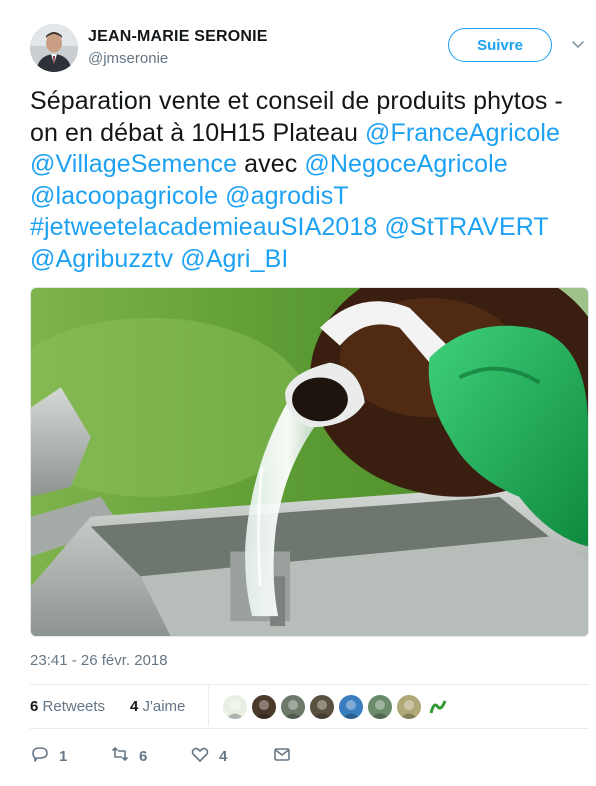 The image size is (596, 786). What do you see at coordinates (286, 196) in the screenshot?
I see `mention-link: @agrodisT` at bounding box center [286, 196].